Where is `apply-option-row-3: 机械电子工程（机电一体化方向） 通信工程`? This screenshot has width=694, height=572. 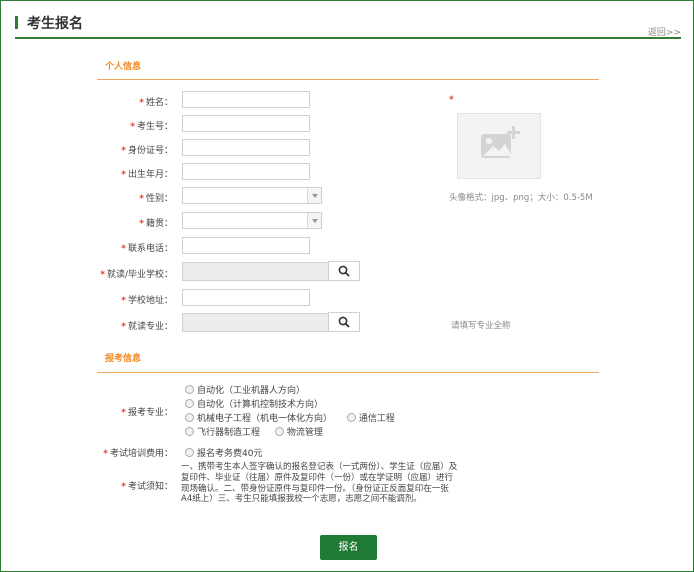 apply-option-row-3: 机械电子工程（机电一体化方向） 通信工程 is located at coordinates (296, 417).